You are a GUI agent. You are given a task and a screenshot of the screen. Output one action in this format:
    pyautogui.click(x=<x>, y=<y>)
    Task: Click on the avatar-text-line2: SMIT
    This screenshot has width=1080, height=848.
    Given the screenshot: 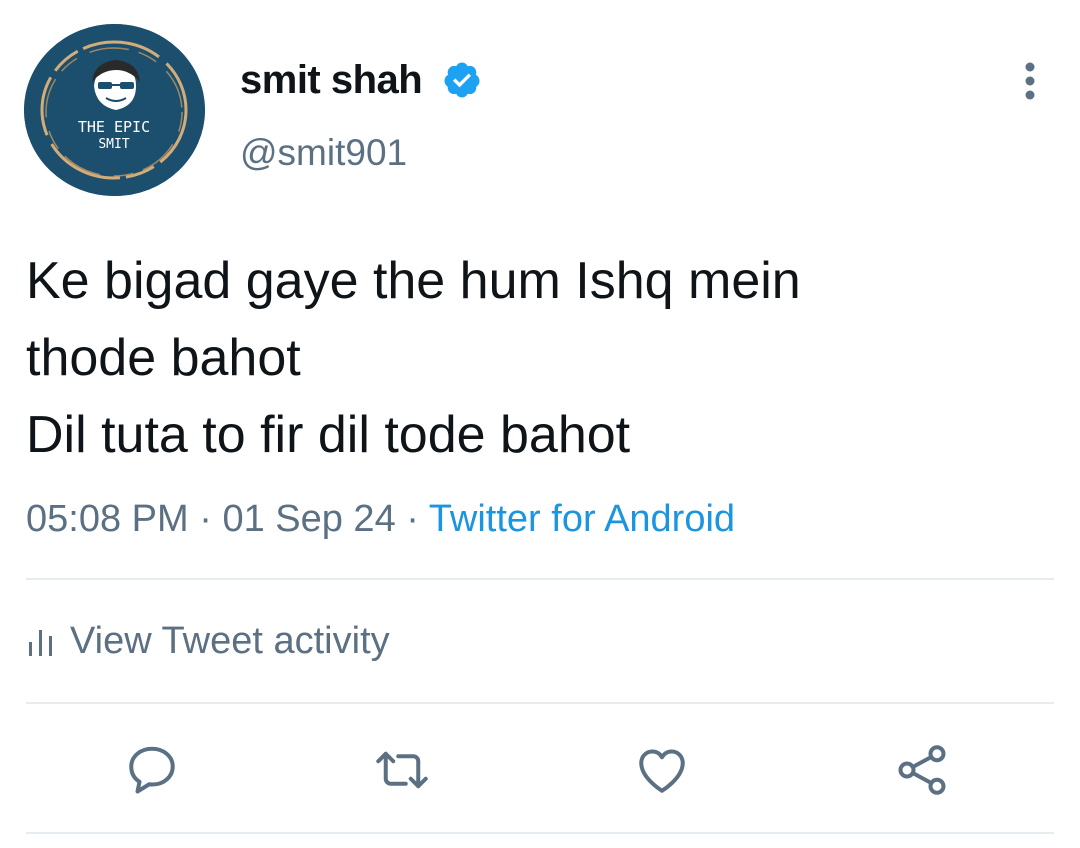 What is the action you would take?
    pyautogui.click(x=113, y=144)
    